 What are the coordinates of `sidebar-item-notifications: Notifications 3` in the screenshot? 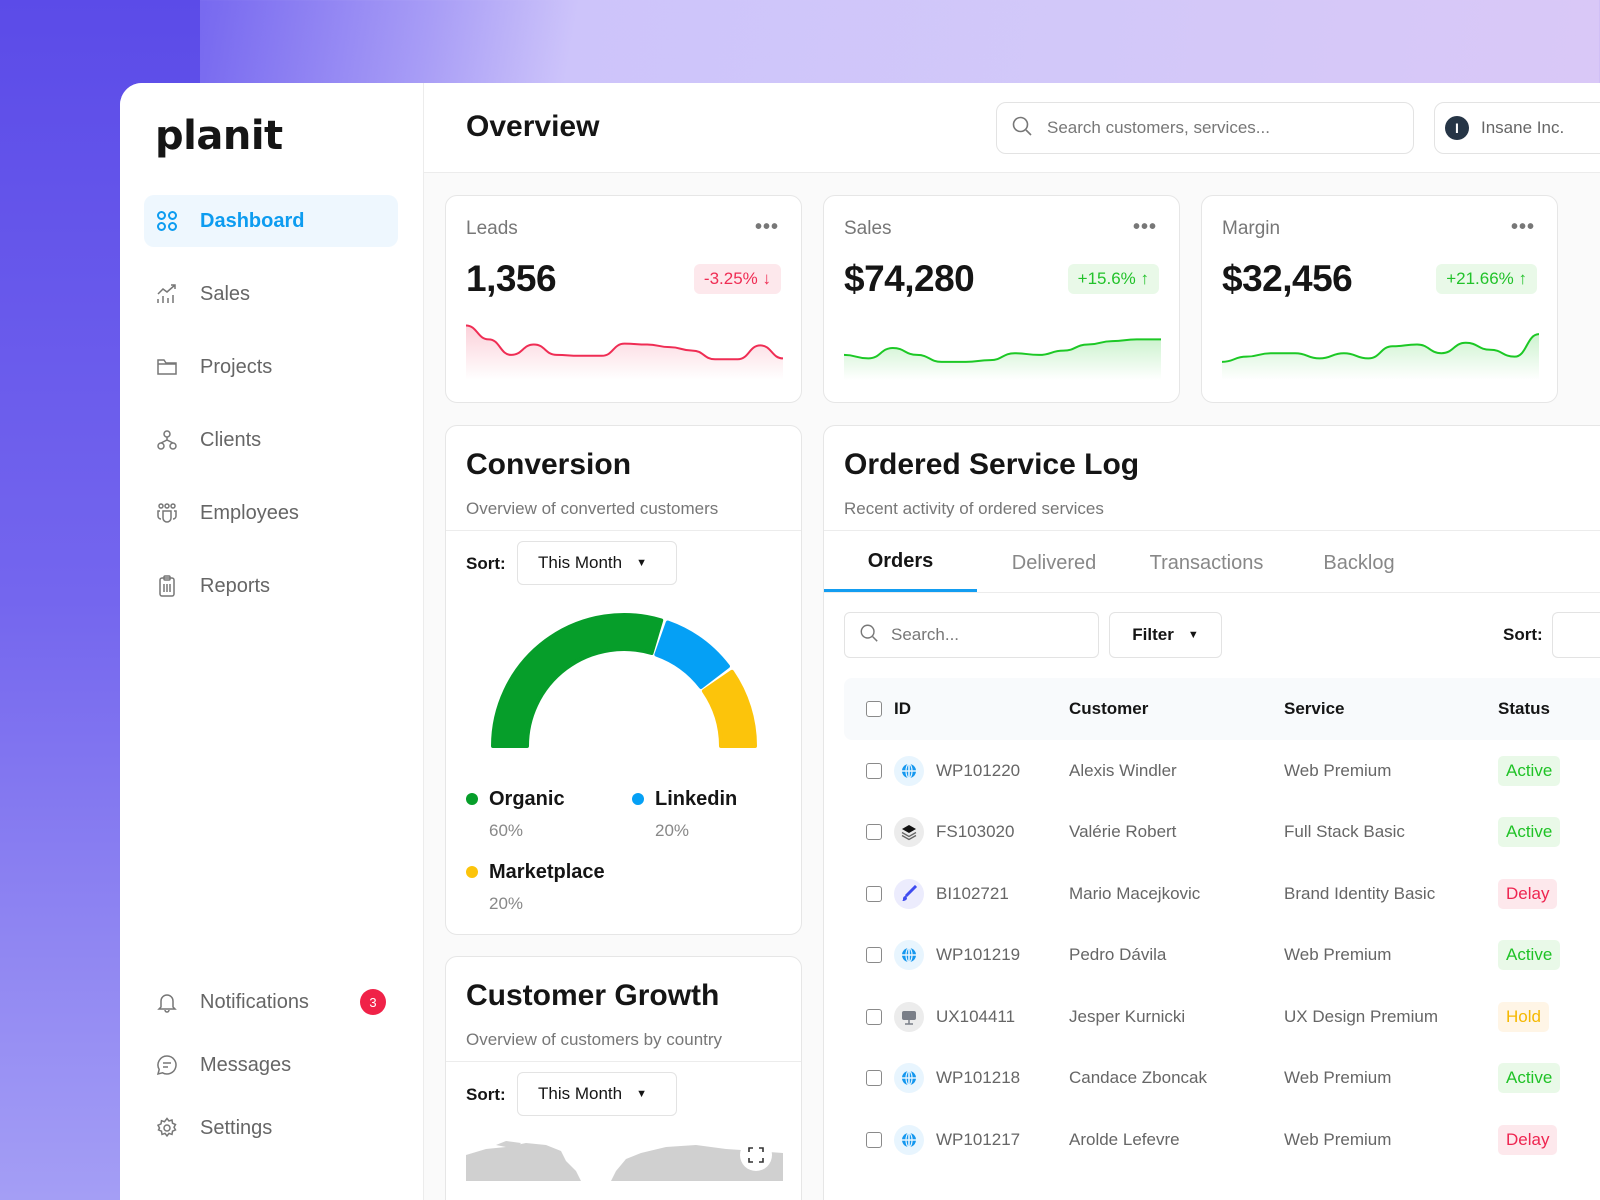 It's located at (271, 1002).